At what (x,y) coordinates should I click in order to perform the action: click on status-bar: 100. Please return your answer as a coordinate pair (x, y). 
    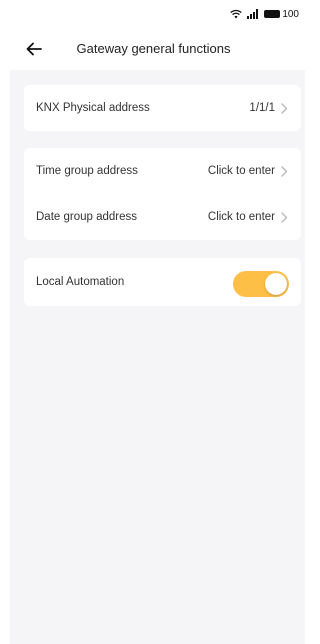
    Looking at the image, I should click on (153, 14).